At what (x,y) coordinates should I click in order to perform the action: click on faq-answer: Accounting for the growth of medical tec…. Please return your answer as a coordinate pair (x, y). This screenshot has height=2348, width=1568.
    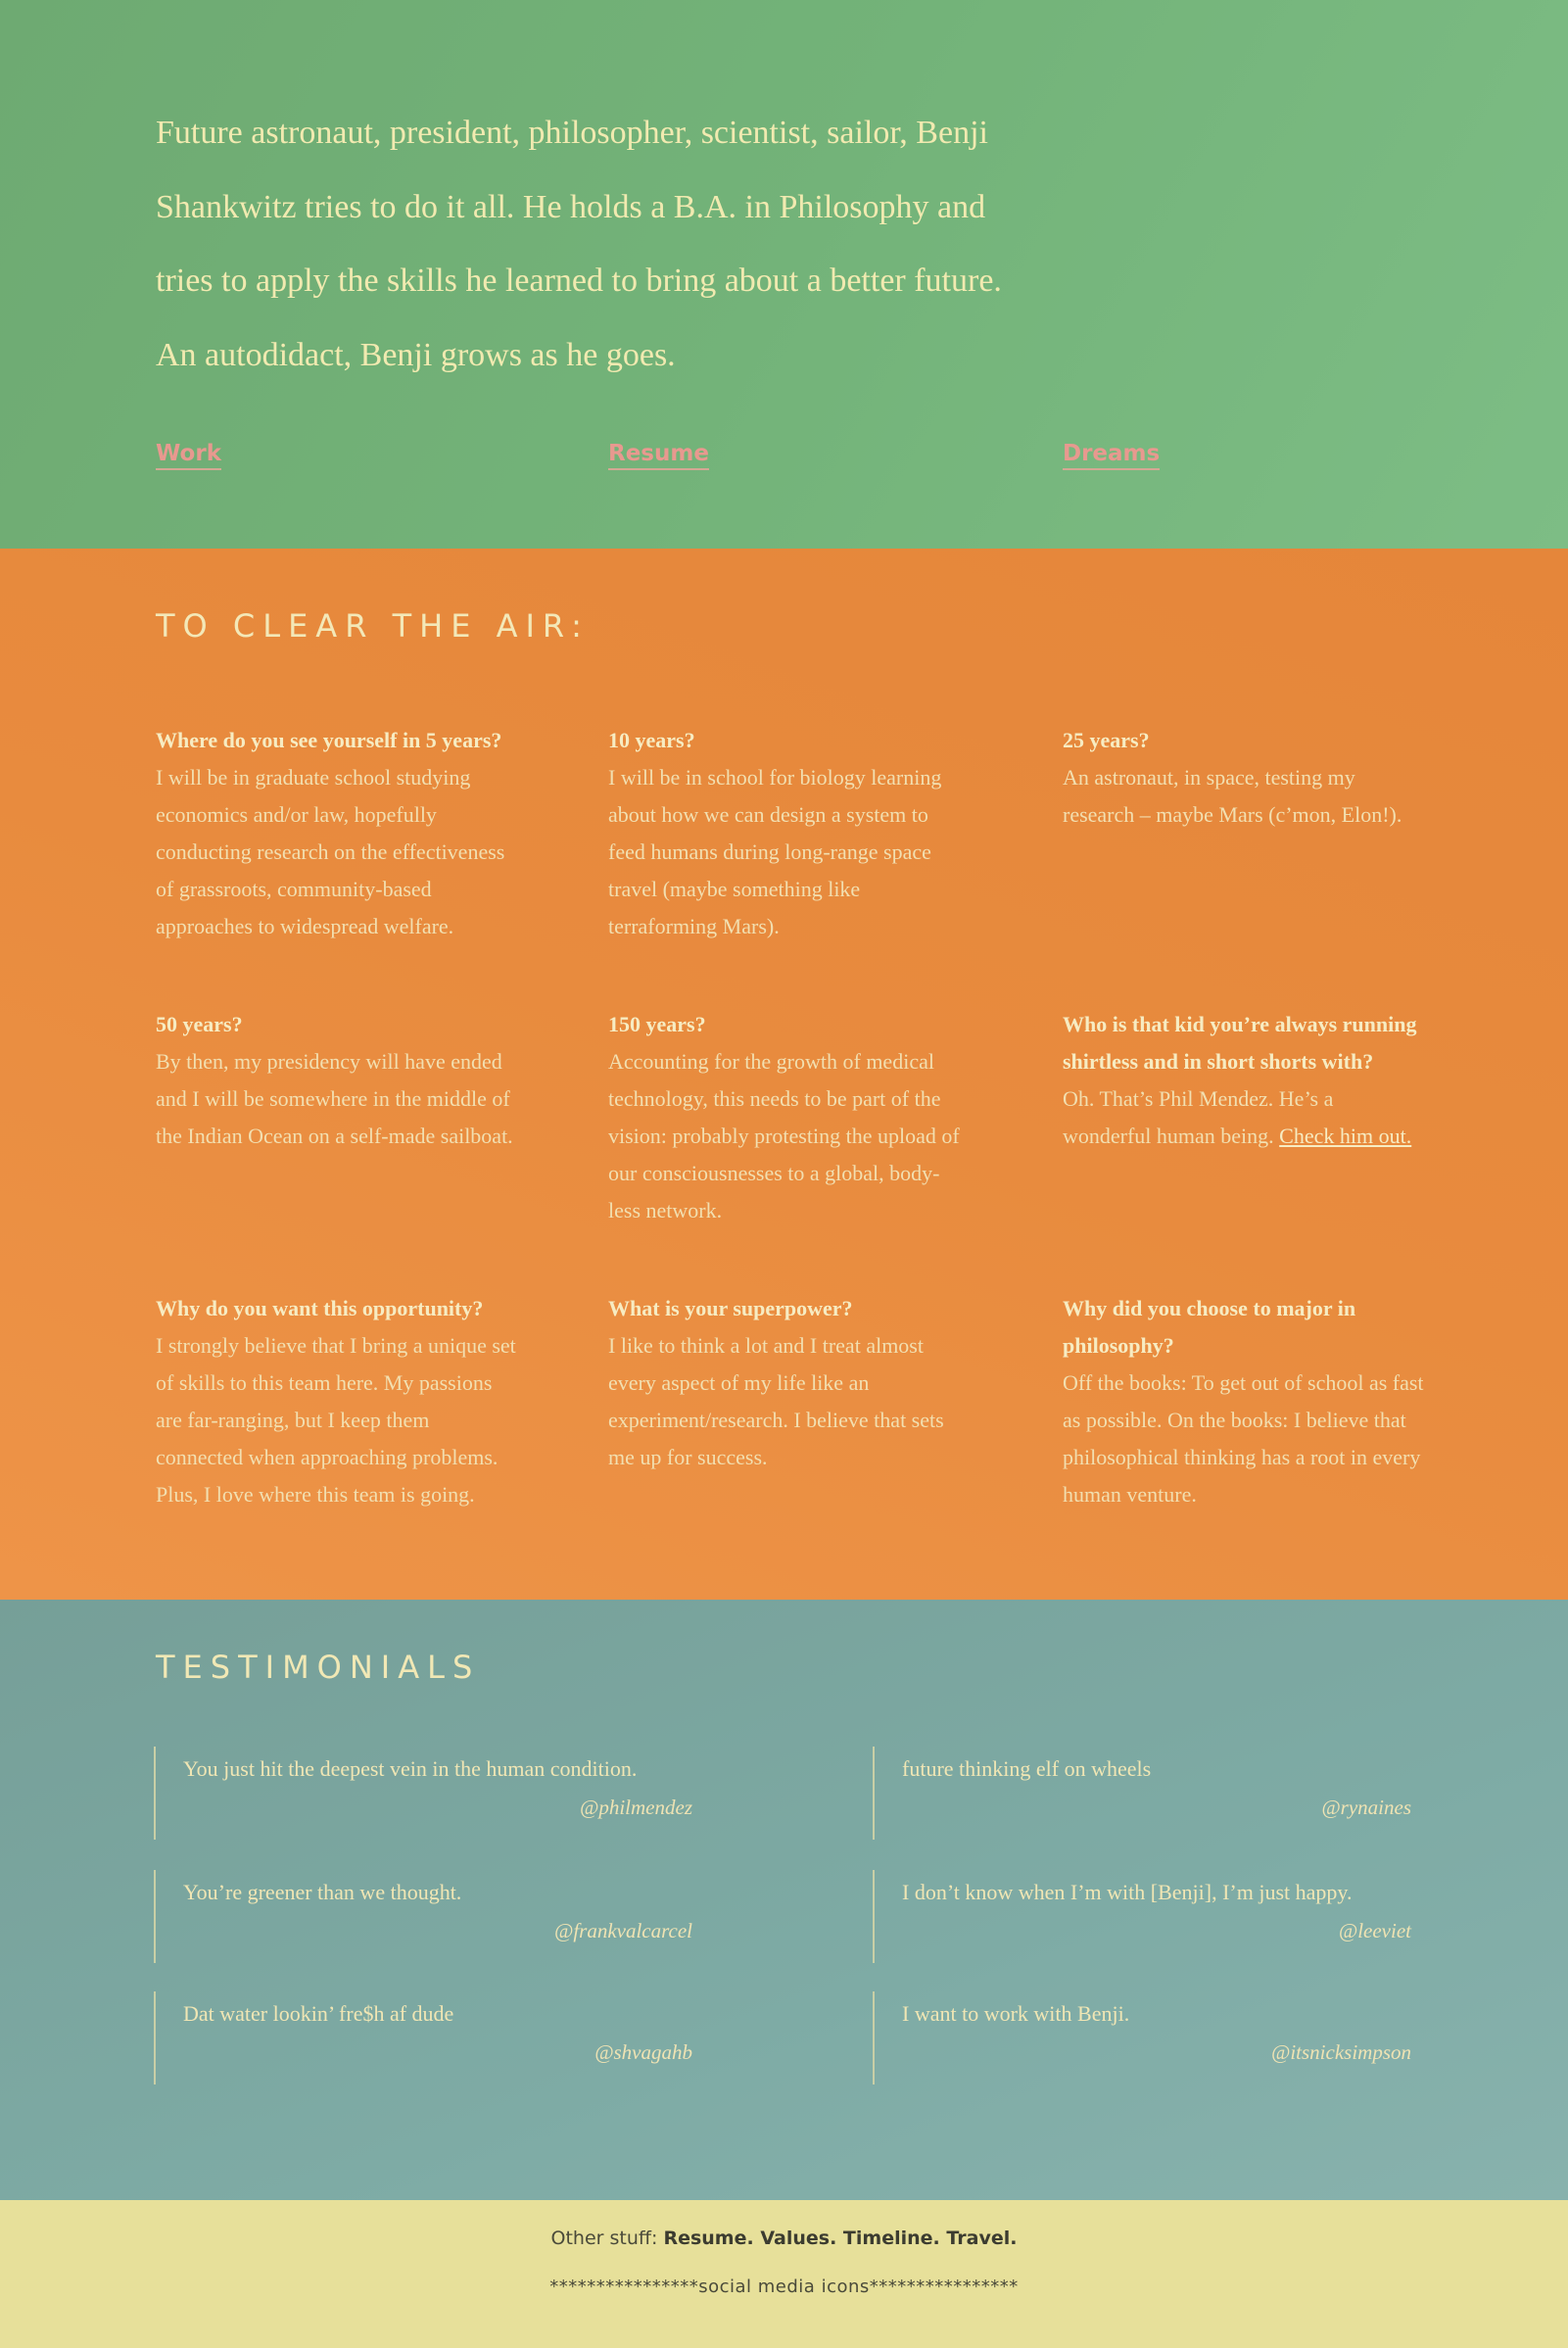
    Looking at the image, I should click on (784, 1135).